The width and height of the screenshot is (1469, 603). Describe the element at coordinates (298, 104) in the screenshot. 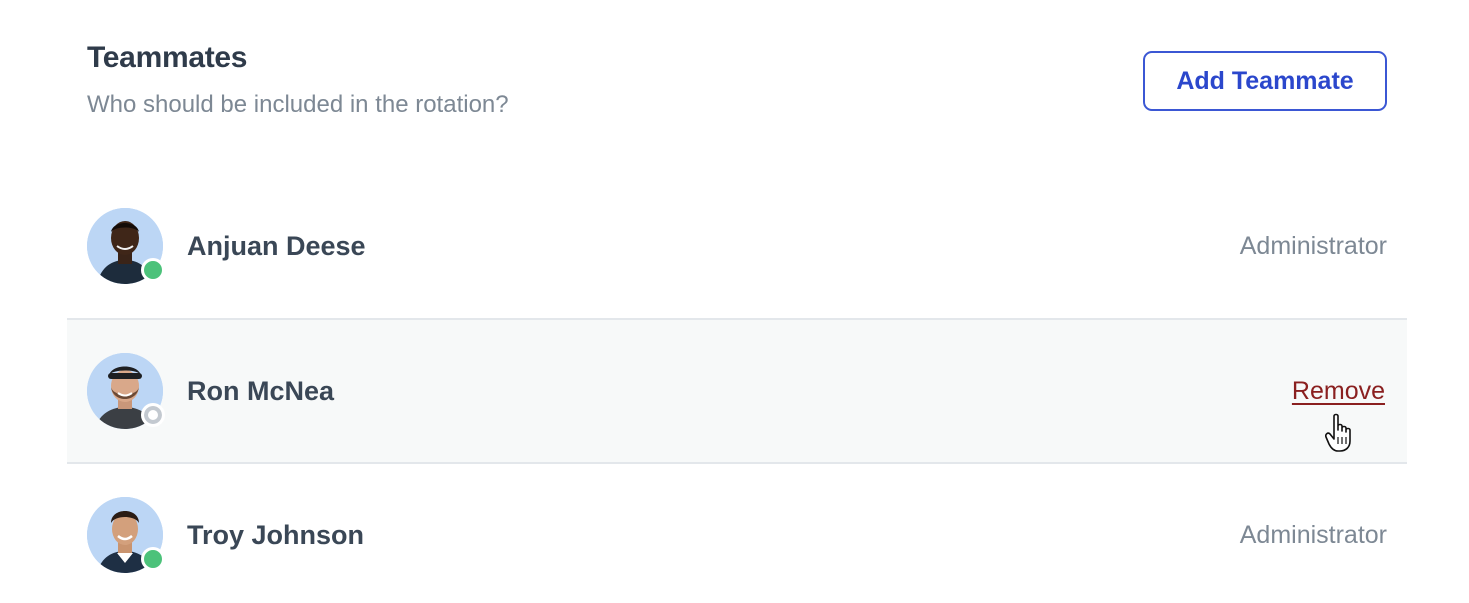

I see `page-subtitle: Who should be included in the rotation?` at that location.